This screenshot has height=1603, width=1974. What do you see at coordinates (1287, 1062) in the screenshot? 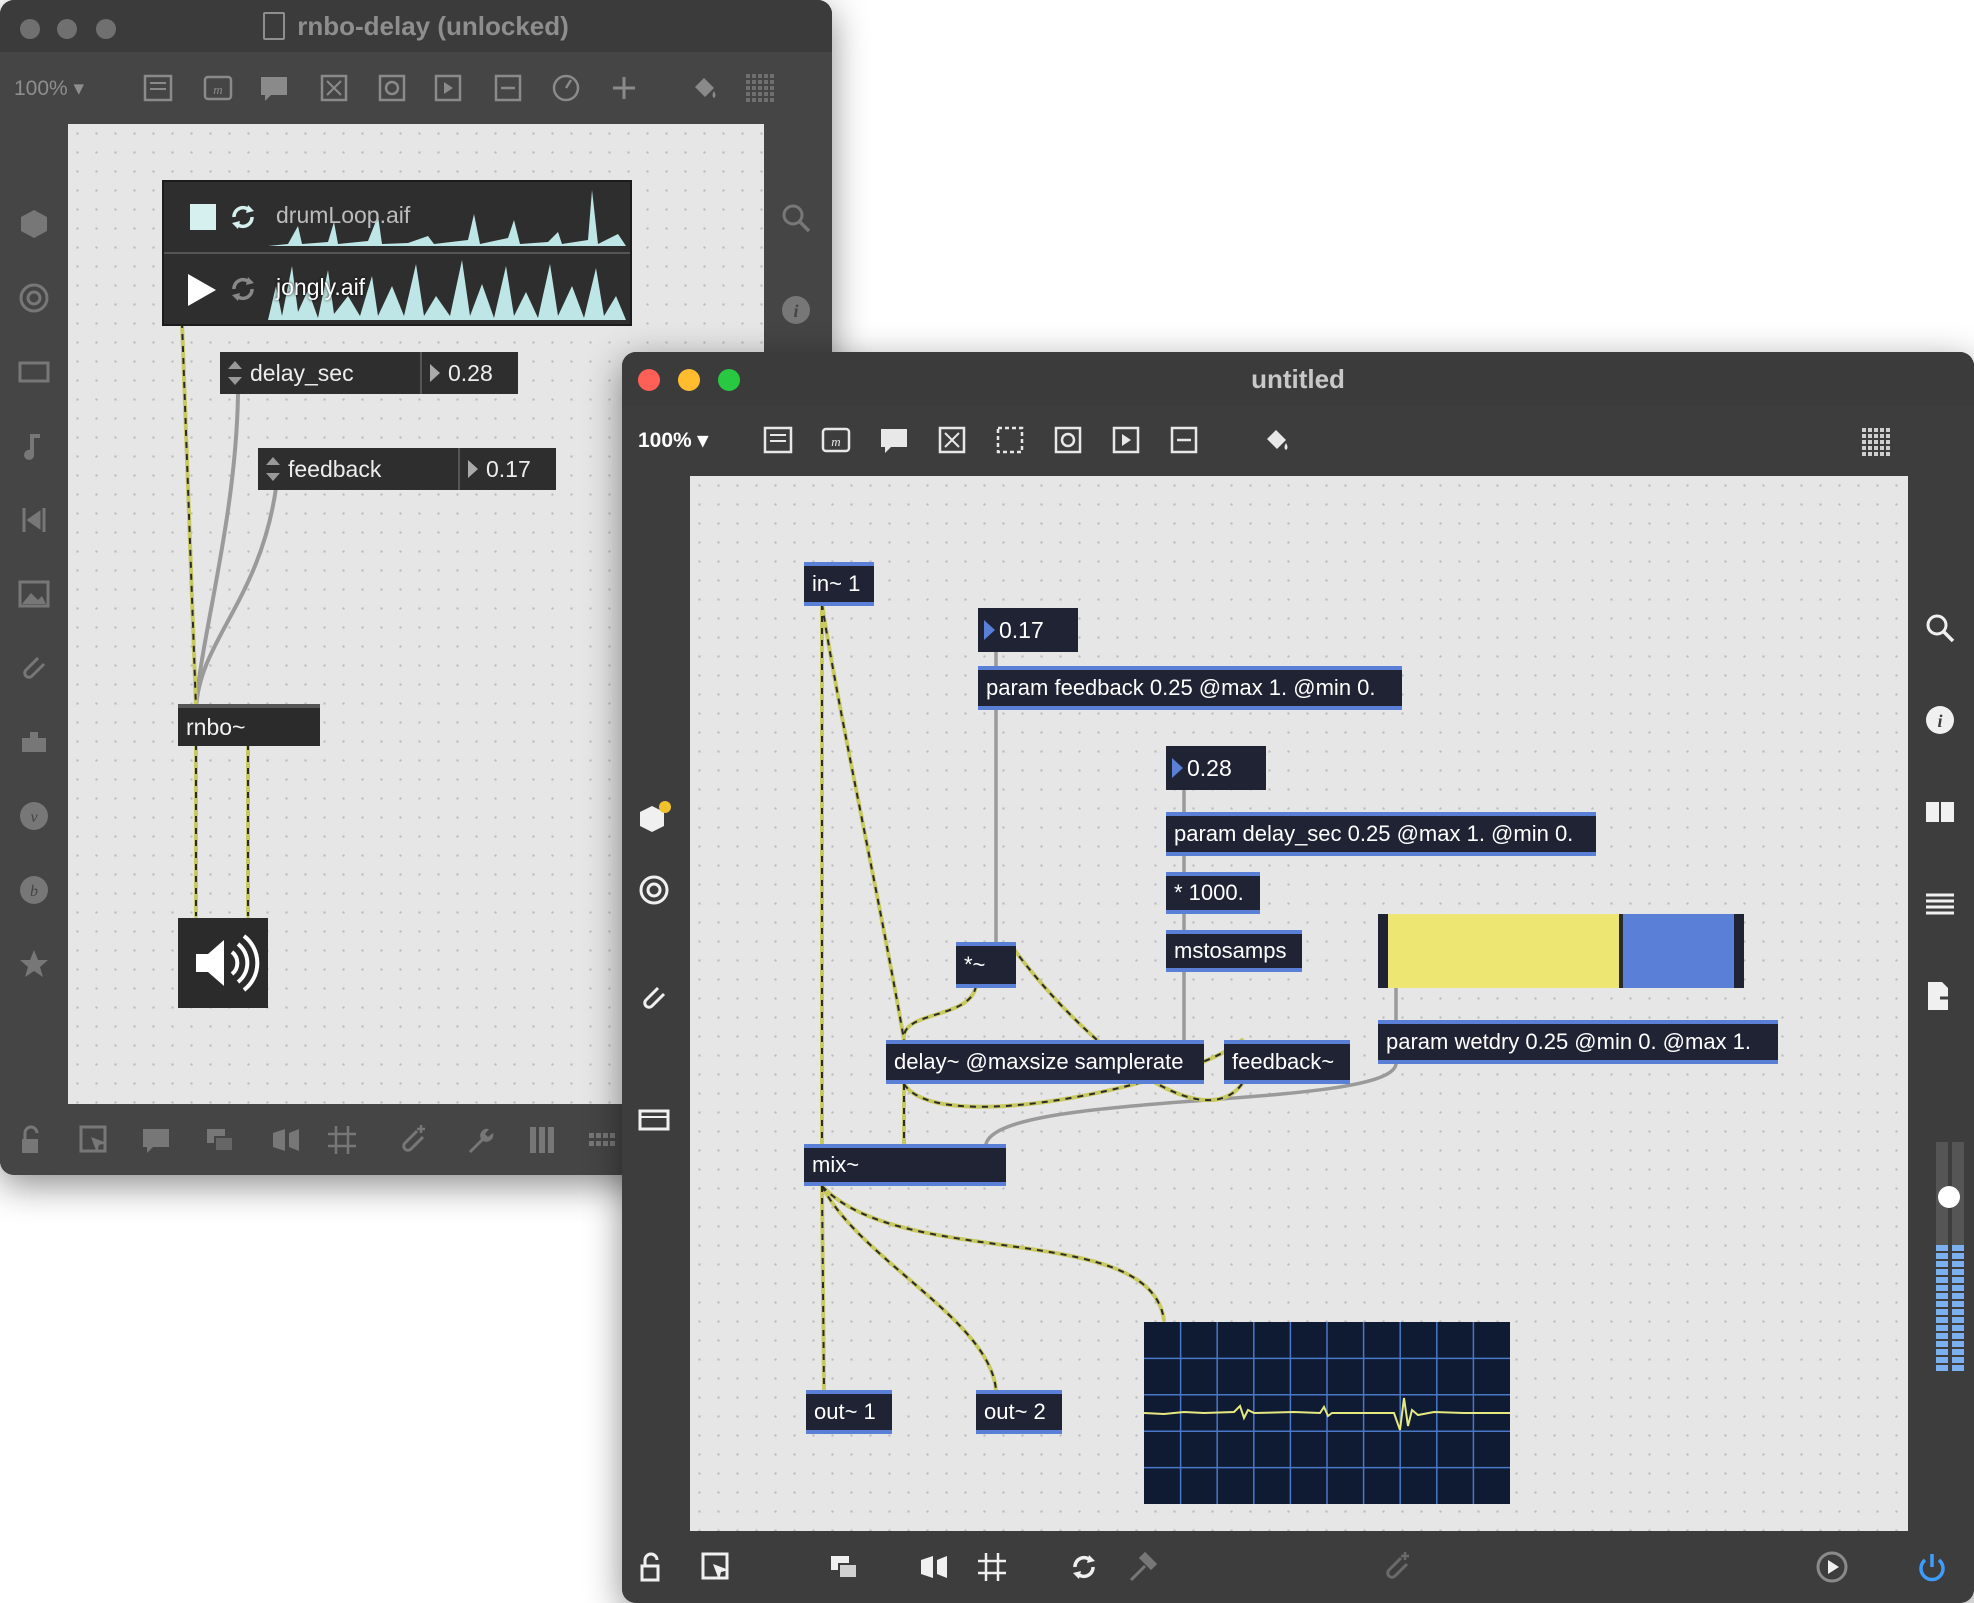
I see `feedback-signal-object: feedback~` at bounding box center [1287, 1062].